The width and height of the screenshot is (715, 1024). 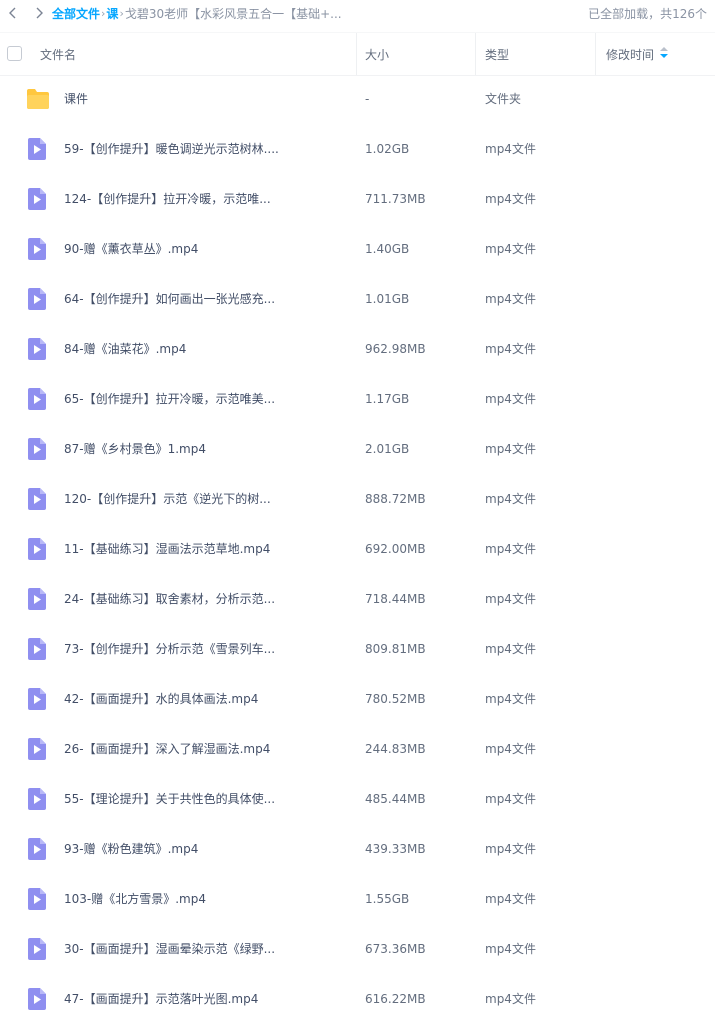 What do you see at coordinates (161, 699) in the screenshot?
I see `file-name: 42-【画面提升】水的具体画法.mp4` at bounding box center [161, 699].